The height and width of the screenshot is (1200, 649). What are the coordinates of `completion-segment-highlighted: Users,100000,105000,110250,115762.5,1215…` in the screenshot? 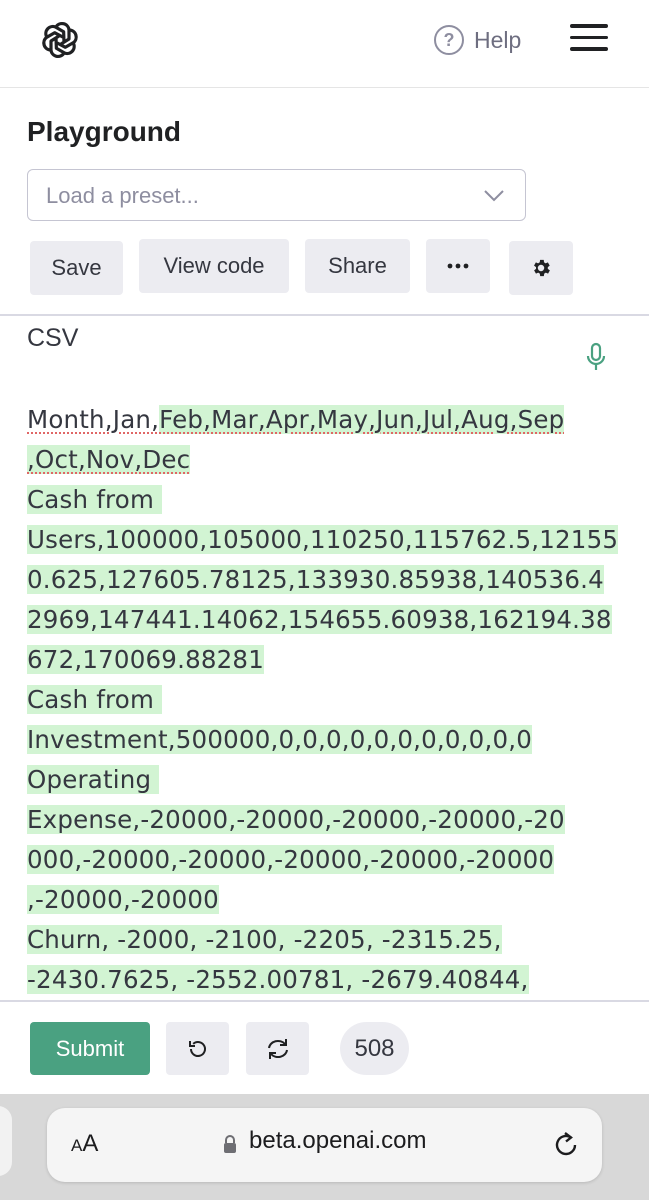 It's located at (323, 539).